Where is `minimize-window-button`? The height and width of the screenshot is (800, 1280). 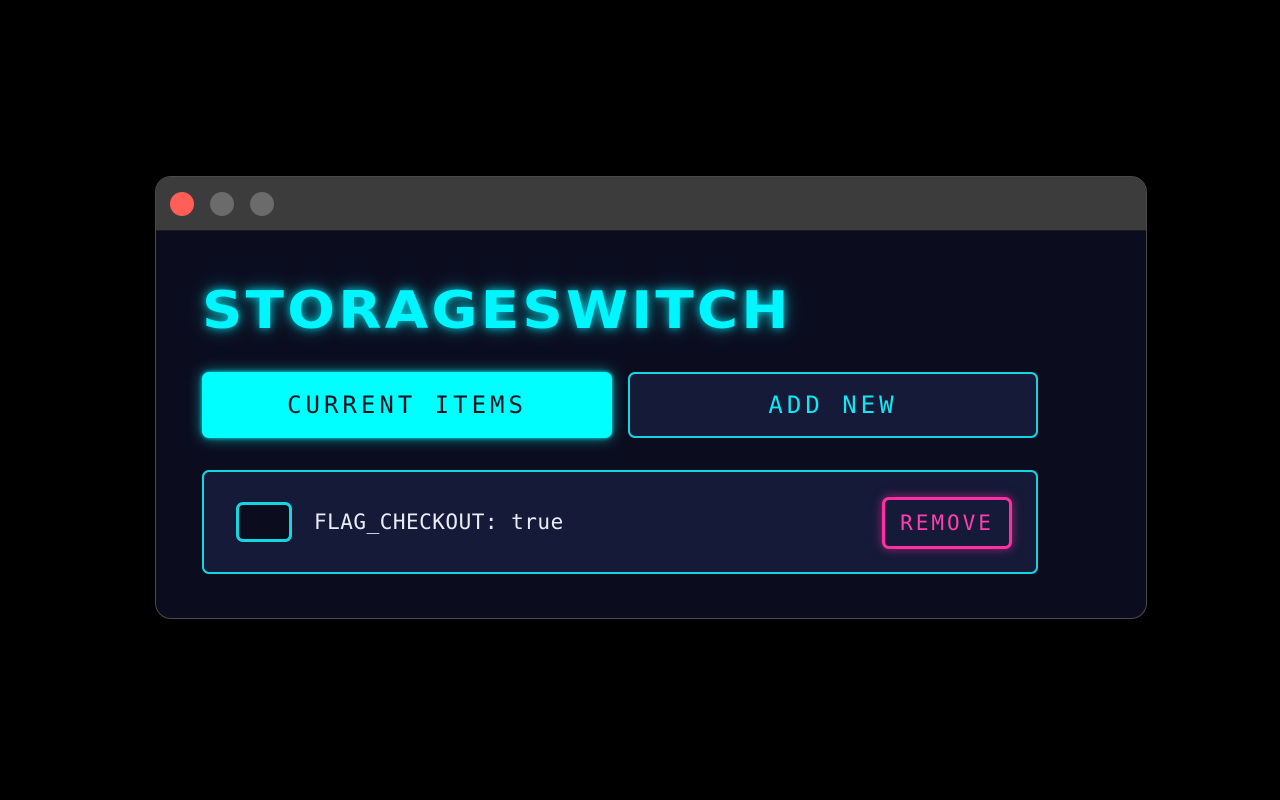 minimize-window-button is located at coordinates (222, 204).